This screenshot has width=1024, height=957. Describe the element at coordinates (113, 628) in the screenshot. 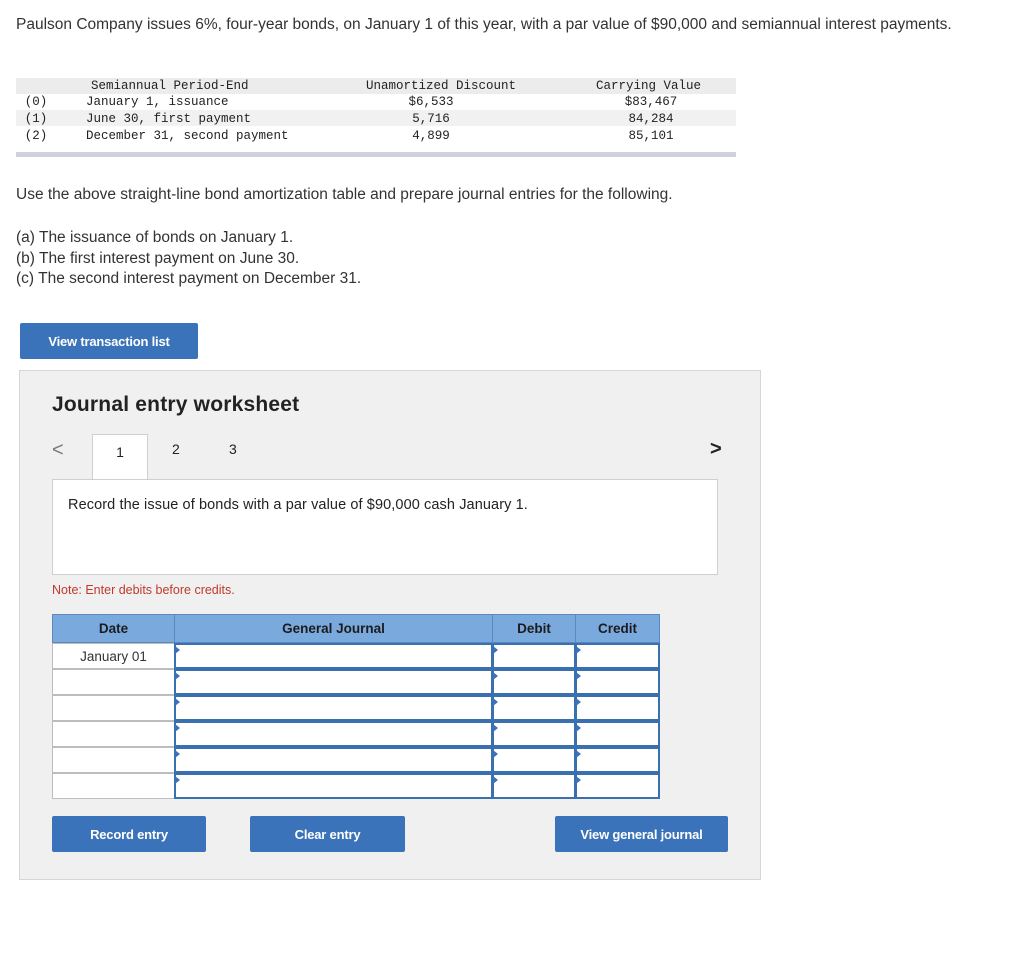

I see `column-header-date: Date` at that location.